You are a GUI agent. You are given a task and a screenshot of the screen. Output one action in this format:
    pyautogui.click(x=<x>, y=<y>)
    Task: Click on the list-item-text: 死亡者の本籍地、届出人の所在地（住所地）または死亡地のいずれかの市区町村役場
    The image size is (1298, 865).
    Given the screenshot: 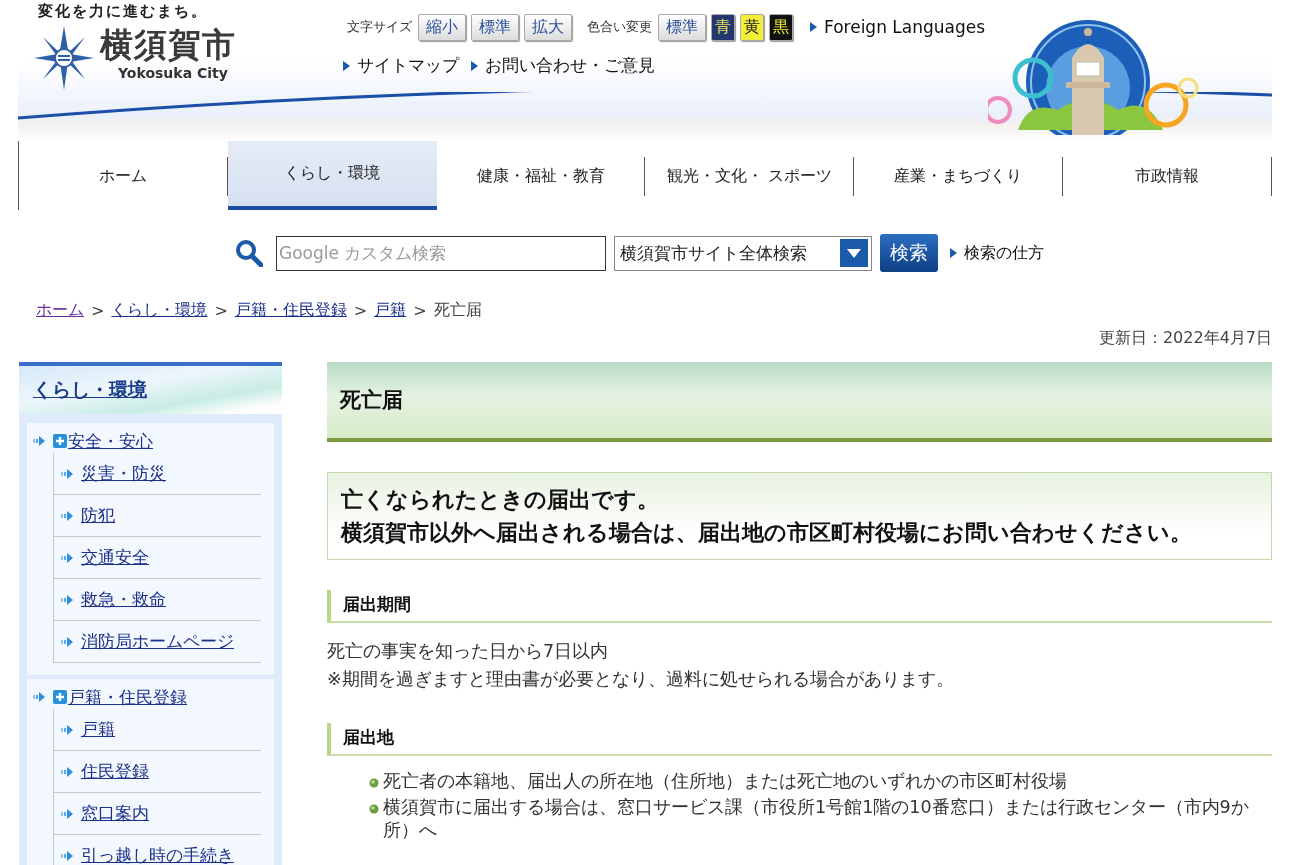 What is the action you would take?
    pyautogui.click(x=725, y=781)
    